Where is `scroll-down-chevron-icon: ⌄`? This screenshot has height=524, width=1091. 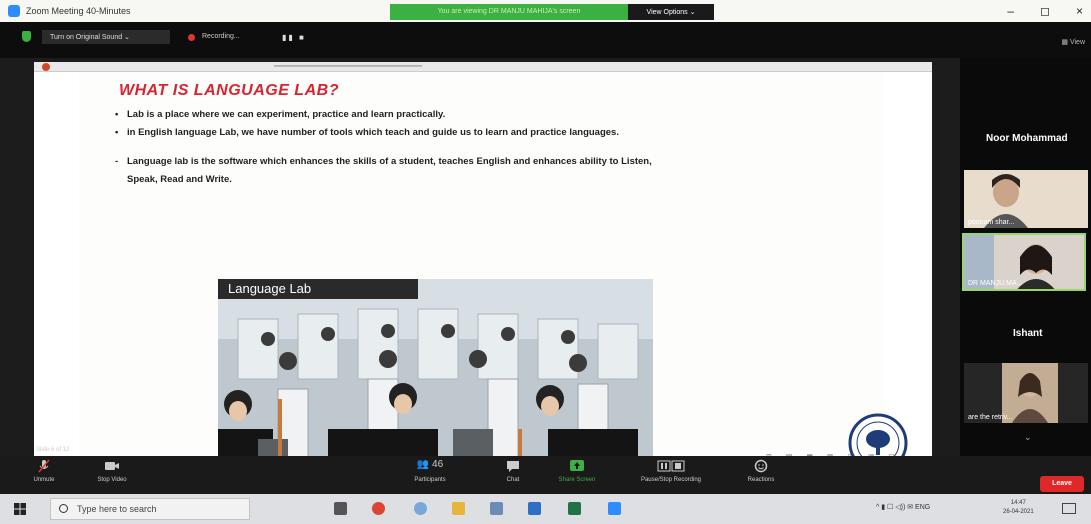 scroll-down-chevron-icon: ⌄ is located at coordinates (1028, 437).